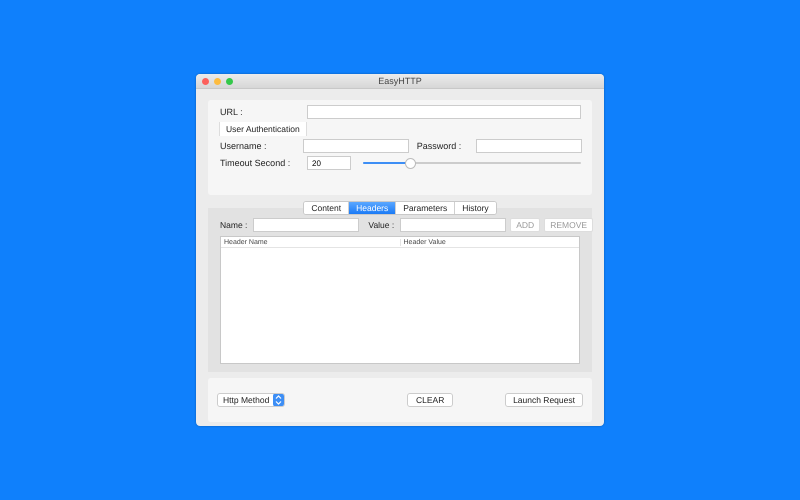  I want to click on username-field, so click(355, 146).